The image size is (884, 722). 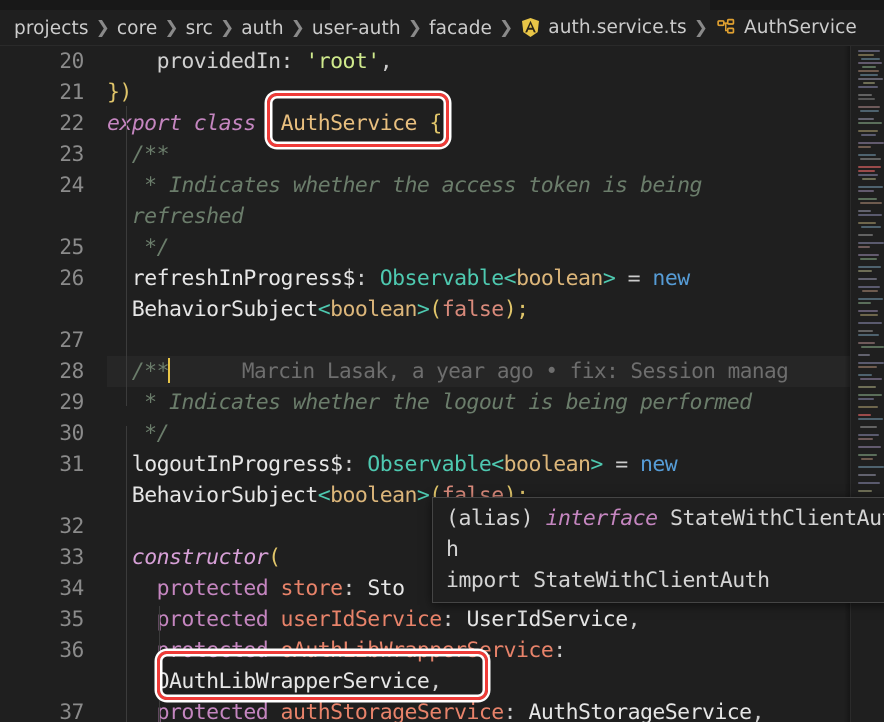 I want to click on breadcrumb-item-facade: facade, so click(x=460, y=28).